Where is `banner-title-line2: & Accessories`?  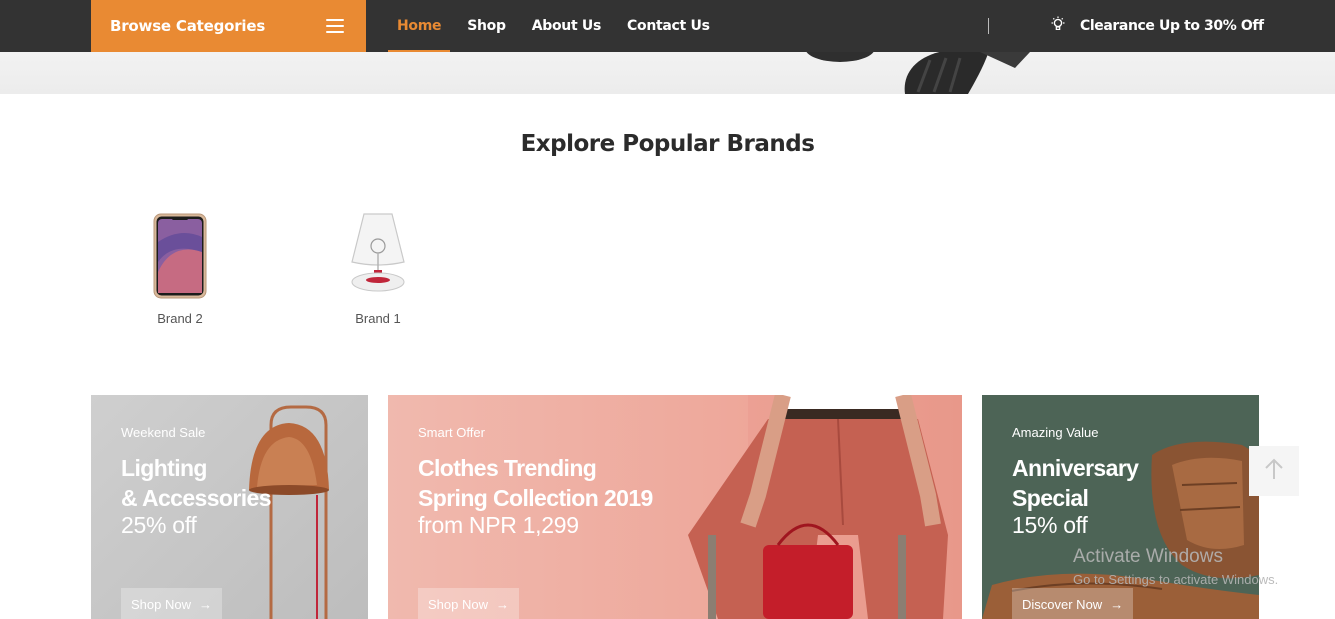
banner-title-line2: & Accessories is located at coordinates (196, 498).